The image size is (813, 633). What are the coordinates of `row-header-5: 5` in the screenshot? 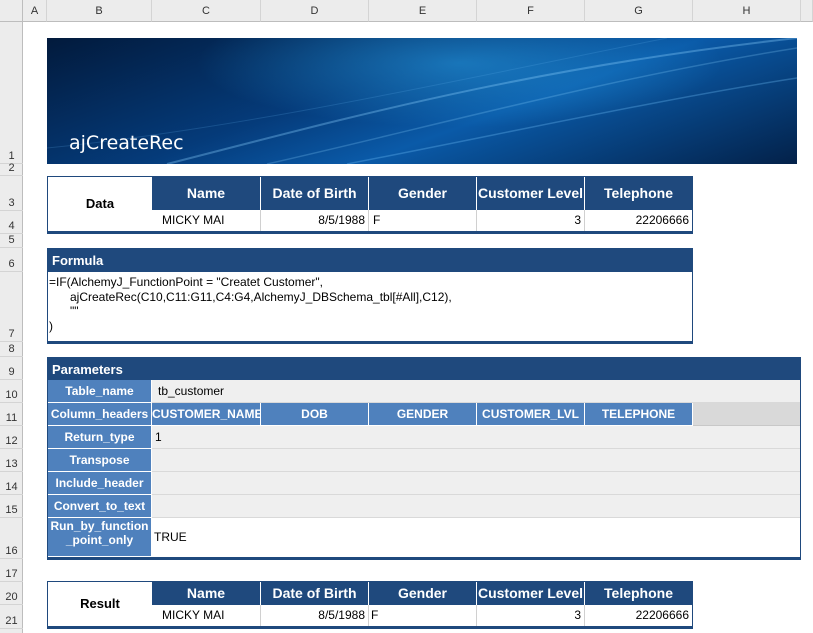 It's located at (11, 241).